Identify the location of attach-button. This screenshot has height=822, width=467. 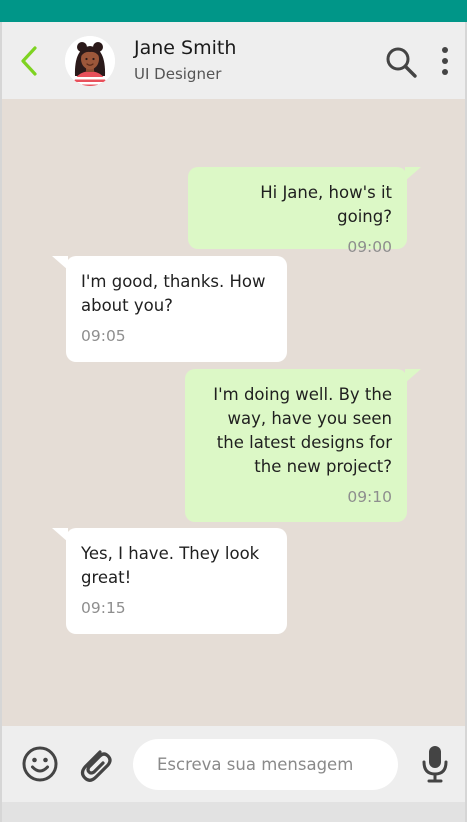
(94, 764).